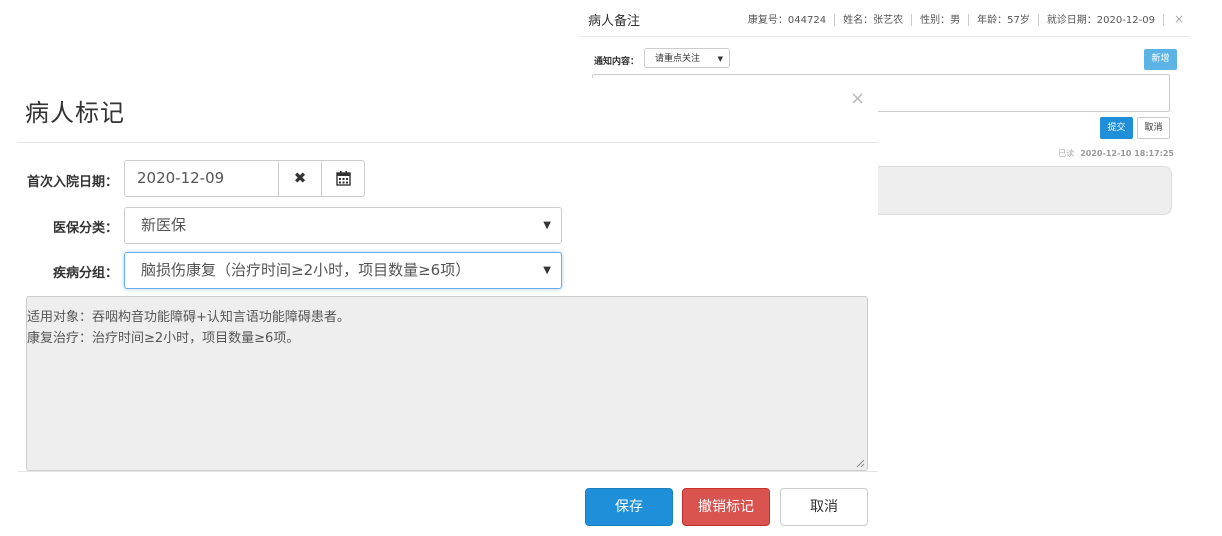  Describe the element at coordinates (614, 21) in the screenshot. I see `notes-title: 病人备注` at that location.